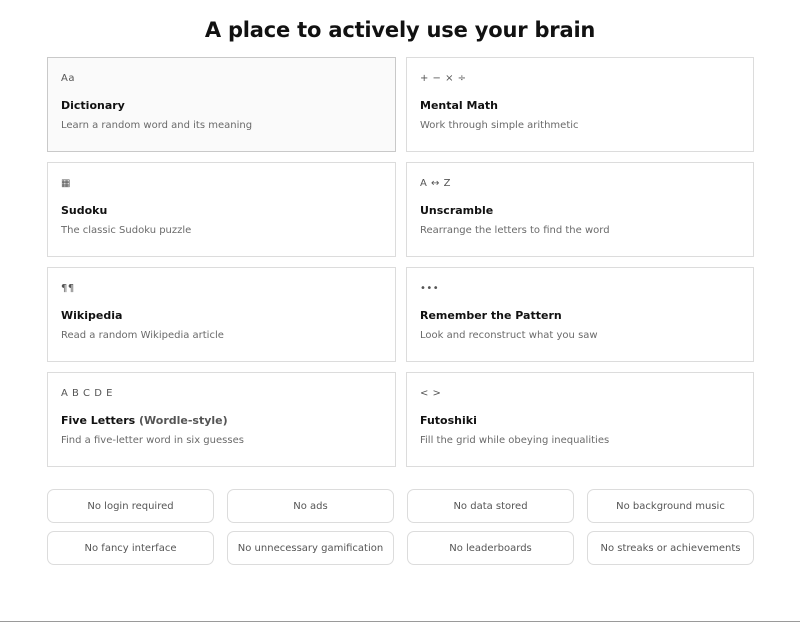  What do you see at coordinates (66, 183) in the screenshot?
I see `grid-icon: ▦` at bounding box center [66, 183].